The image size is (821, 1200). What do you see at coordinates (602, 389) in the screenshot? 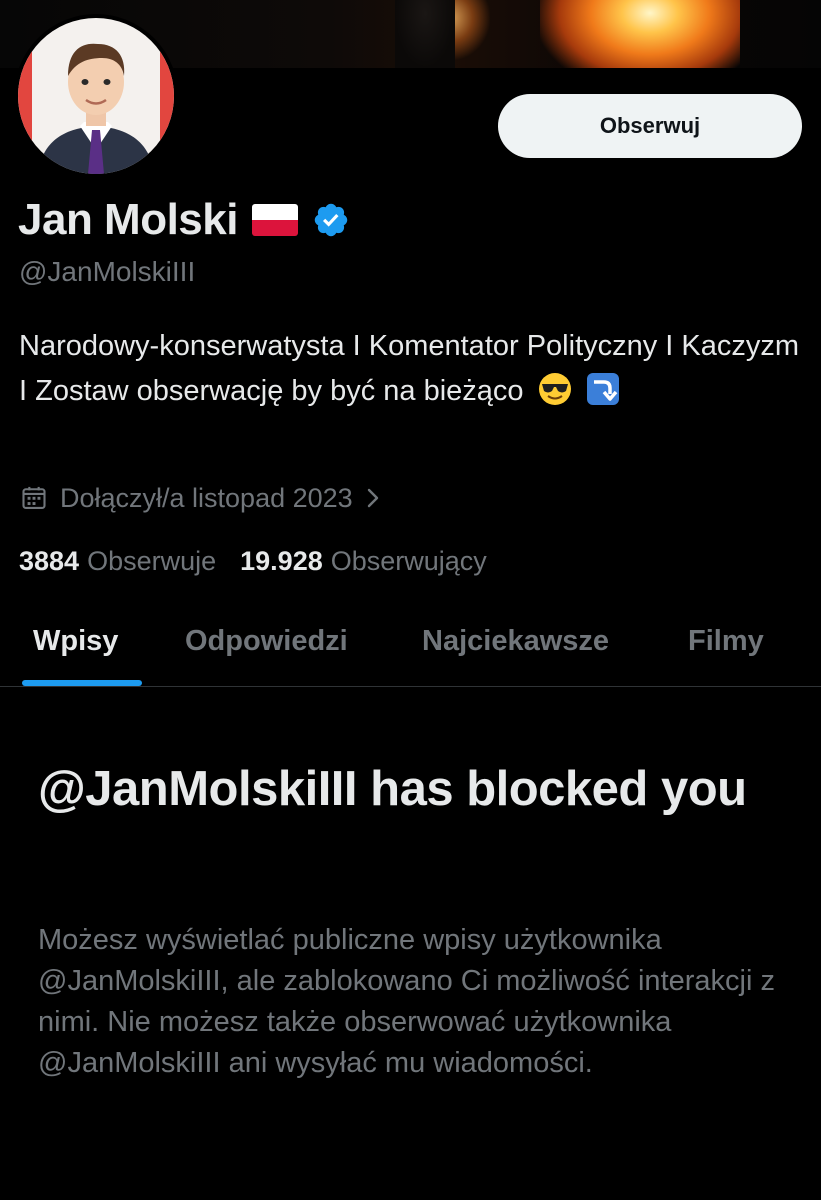
I see `right-arrow-curving-down-emoji` at bounding box center [602, 389].